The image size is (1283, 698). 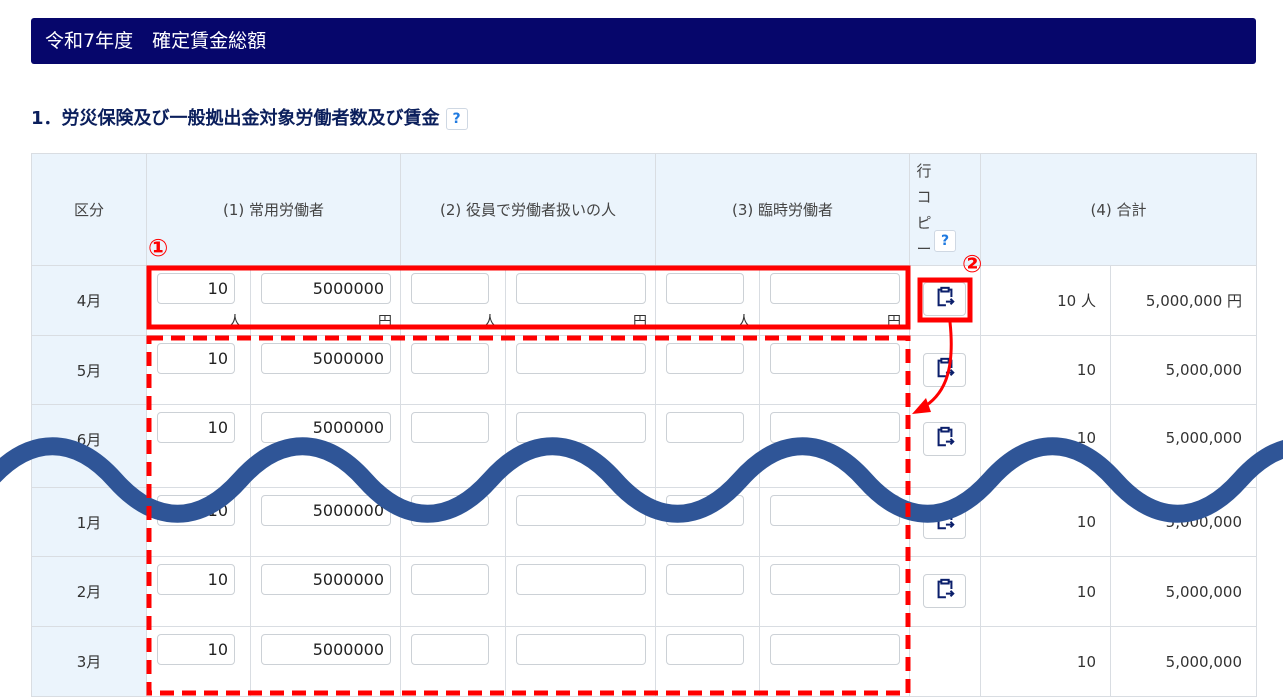 I want to click on header-total: (4) 合計, so click(x=1118, y=209).